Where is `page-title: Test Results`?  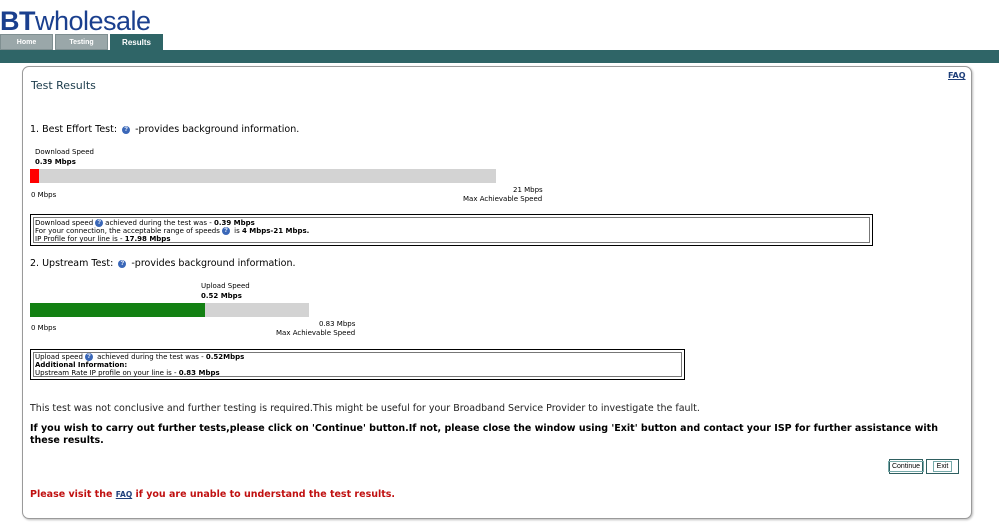
page-title: Test Results is located at coordinates (63, 85).